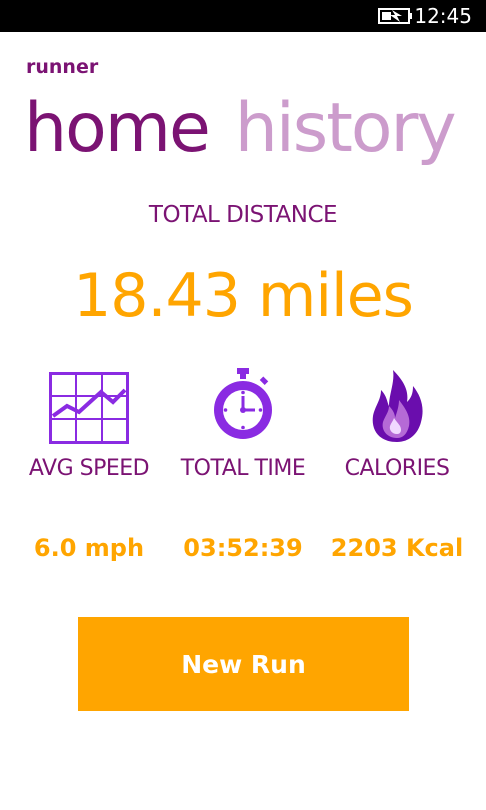  Describe the element at coordinates (243, 464) in the screenshot. I see `stat-total-time: TOTAL TIME 03:52:39` at that location.